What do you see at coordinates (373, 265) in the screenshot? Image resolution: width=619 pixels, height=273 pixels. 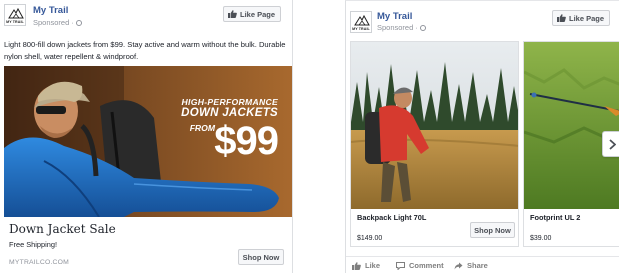 I see `like-action-label: Like` at bounding box center [373, 265].